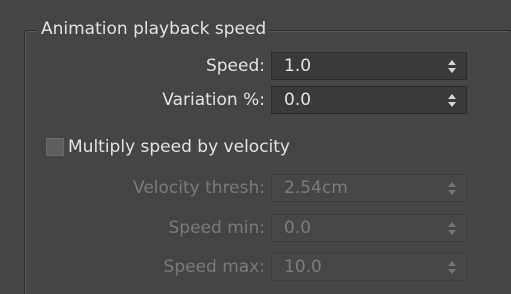  What do you see at coordinates (369, 100) in the screenshot?
I see `variation-spinner: 0.0` at bounding box center [369, 100].